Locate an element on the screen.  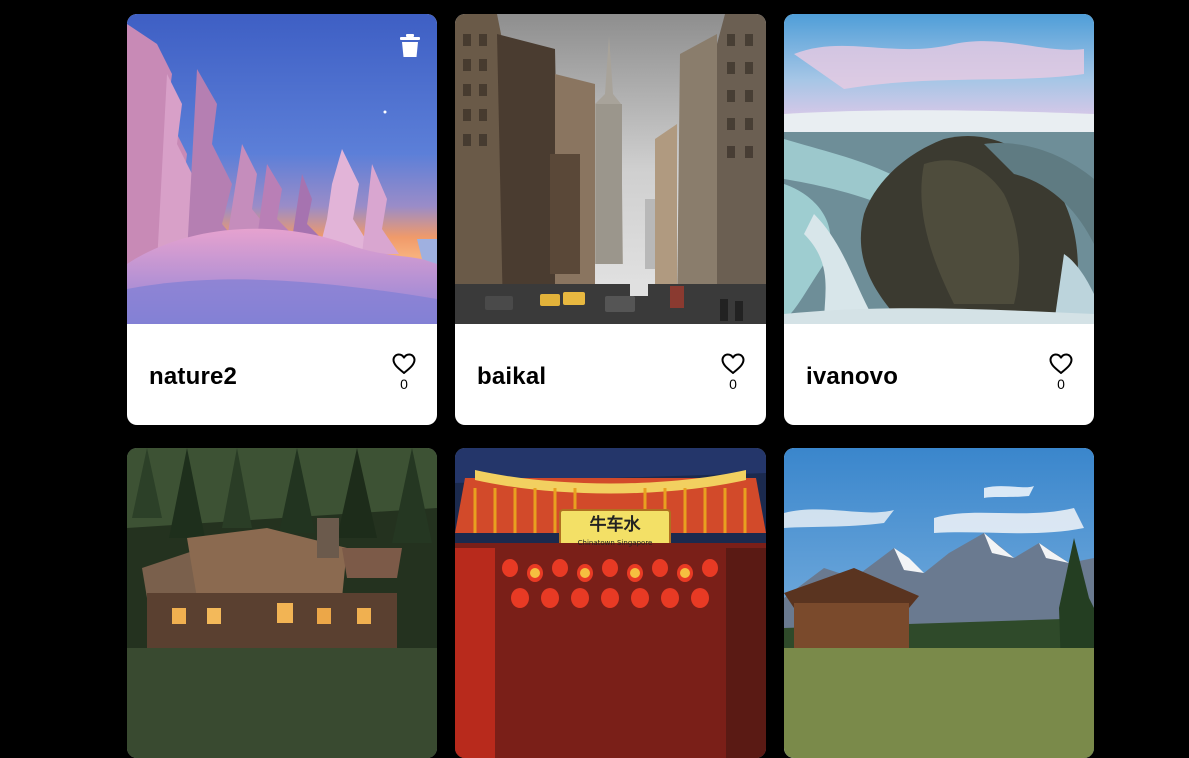
card-footer: baikal 0 is located at coordinates (610, 374).